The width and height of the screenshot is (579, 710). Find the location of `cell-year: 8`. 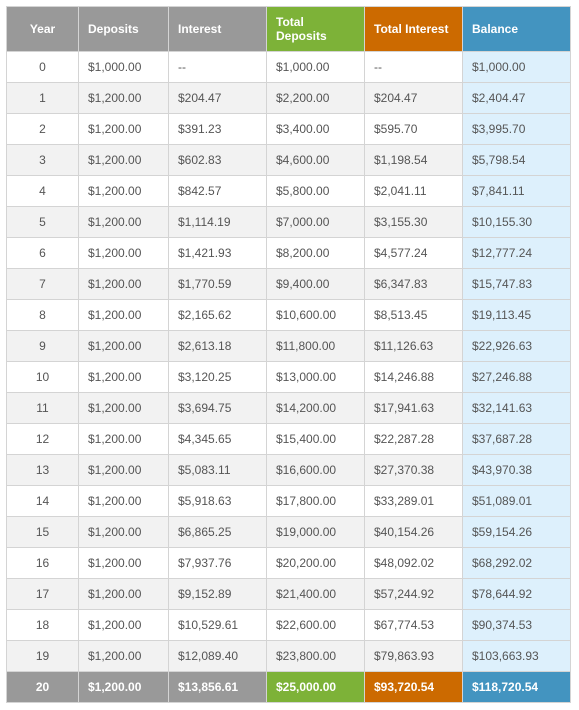

cell-year: 8 is located at coordinates (42, 315).